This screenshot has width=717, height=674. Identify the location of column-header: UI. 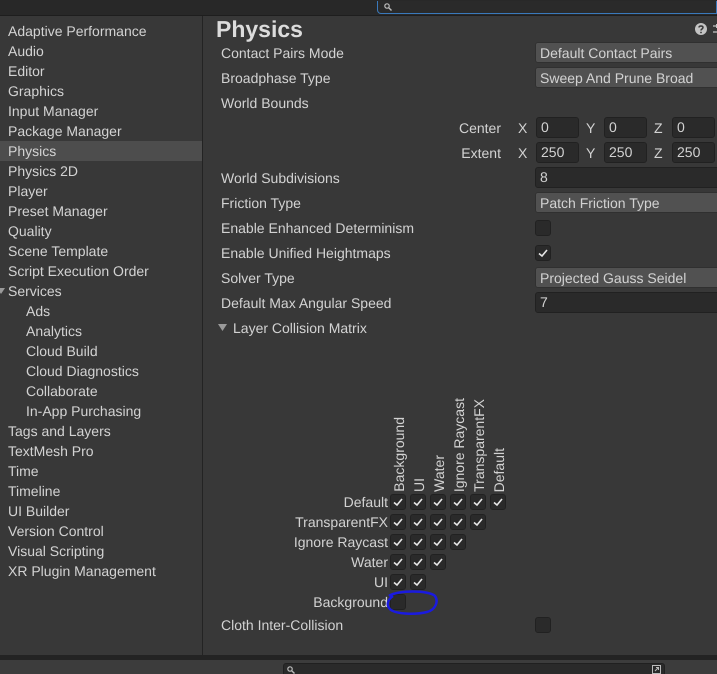
(419, 485).